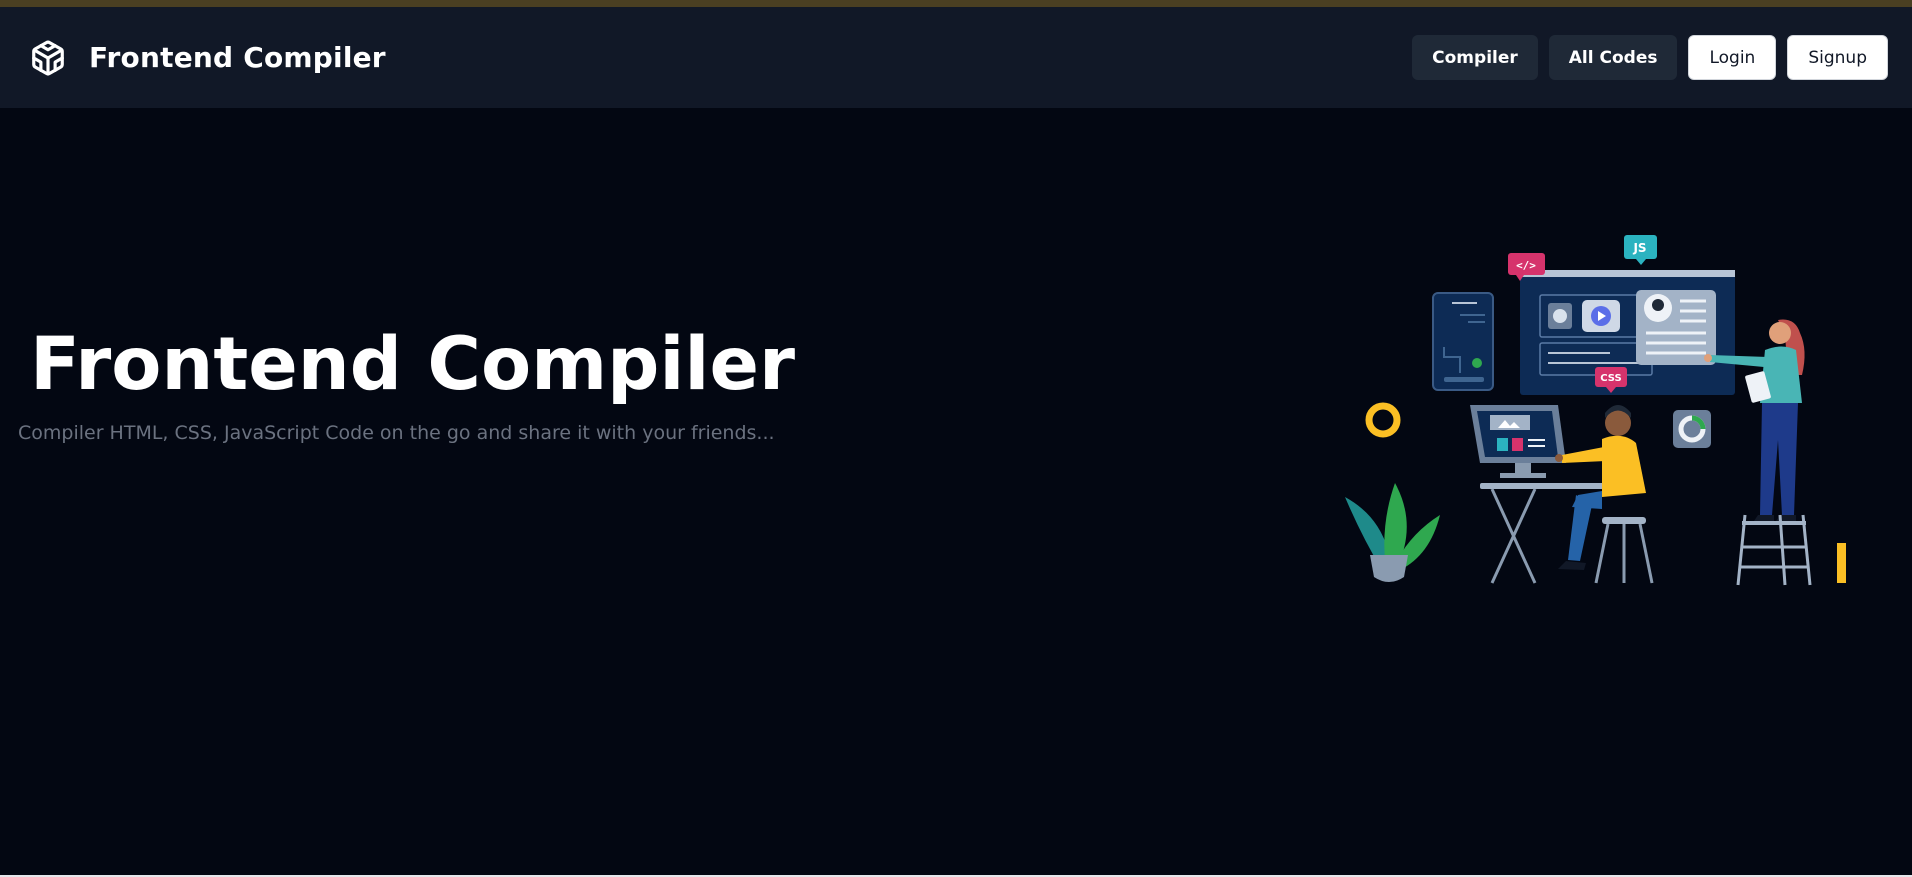  I want to click on css-tag-text: CSS, so click(1610, 378).